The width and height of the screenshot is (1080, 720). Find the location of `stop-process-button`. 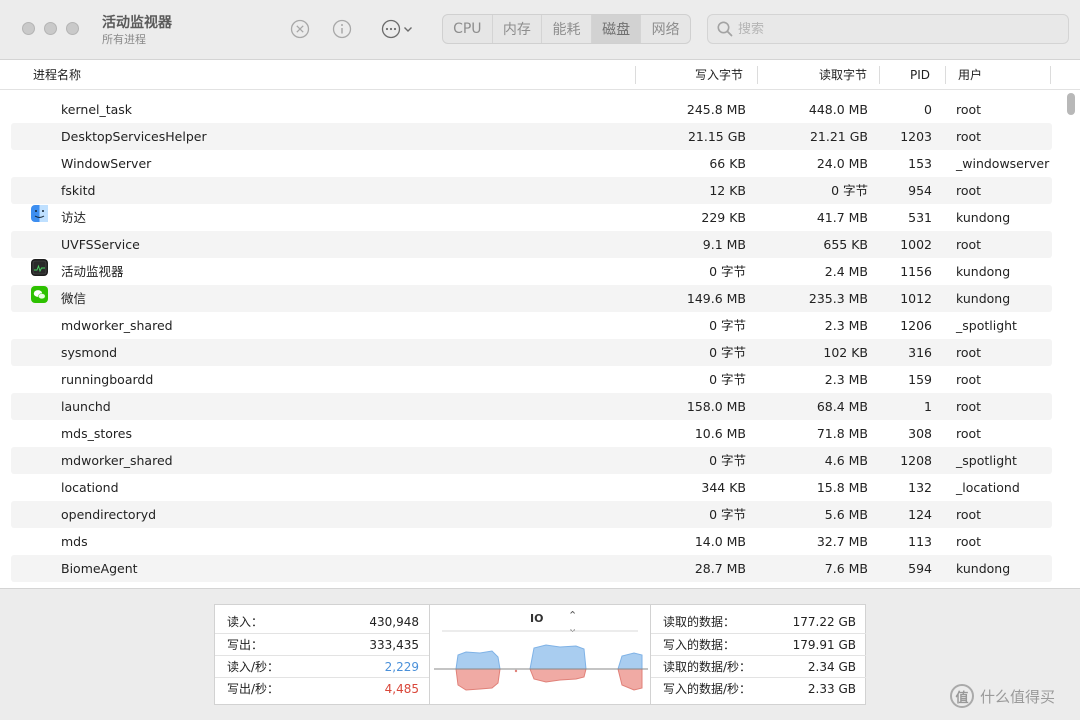

stop-process-button is located at coordinates (300, 29).